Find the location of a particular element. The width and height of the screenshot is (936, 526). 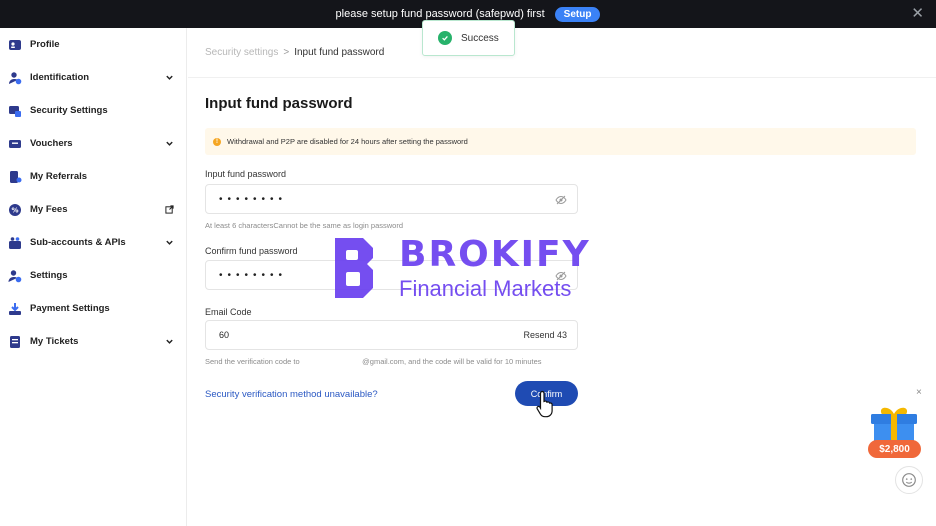

hand-pointer-icon is located at coordinates (544, 404).